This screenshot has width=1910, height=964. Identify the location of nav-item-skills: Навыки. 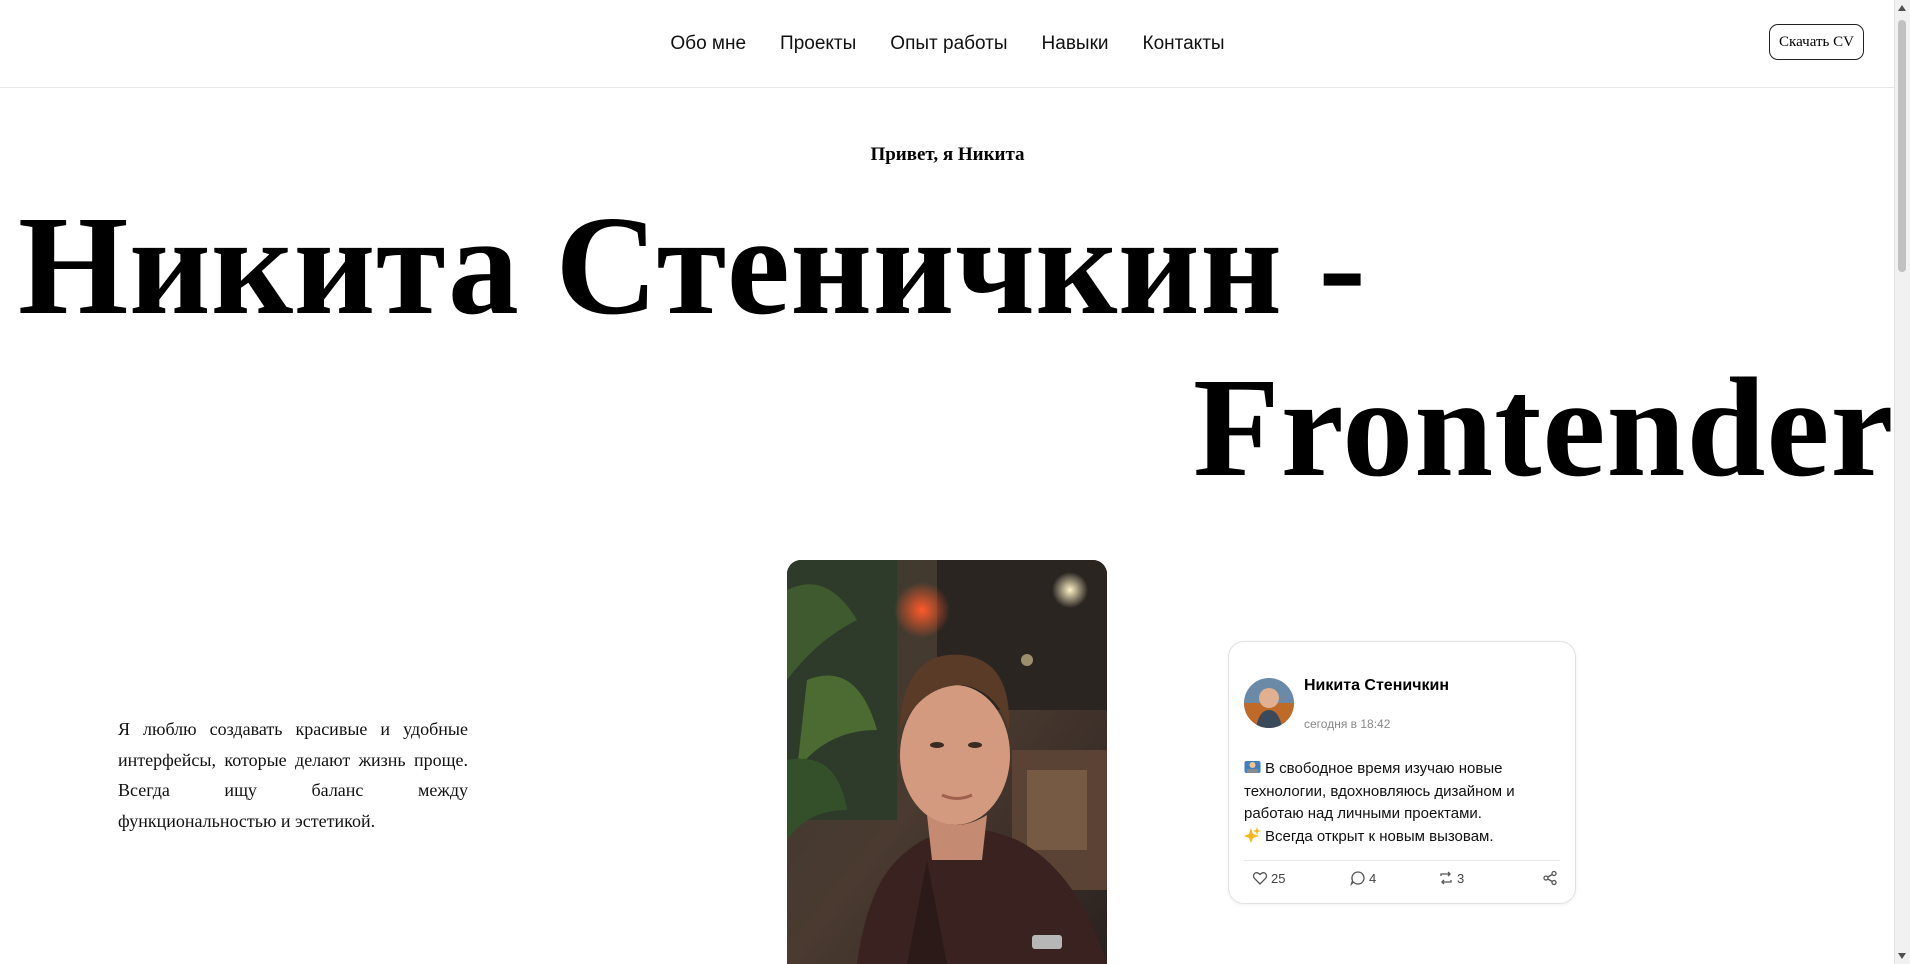
(1075, 44).